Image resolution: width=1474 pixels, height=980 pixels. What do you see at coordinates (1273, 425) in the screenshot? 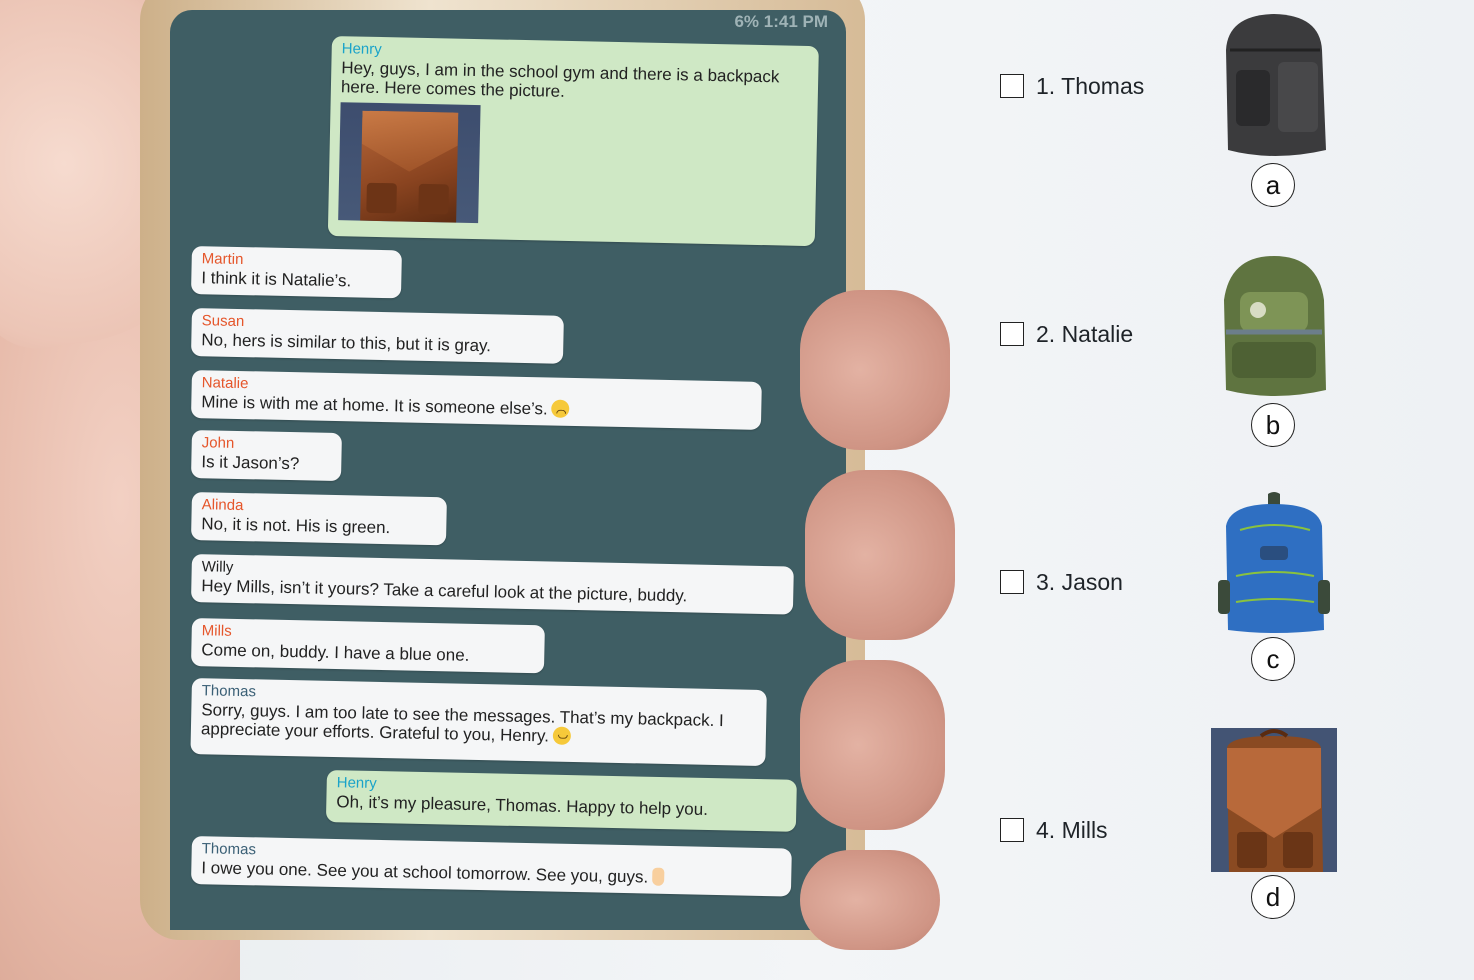
I see `letter-b-badge: b` at bounding box center [1273, 425].